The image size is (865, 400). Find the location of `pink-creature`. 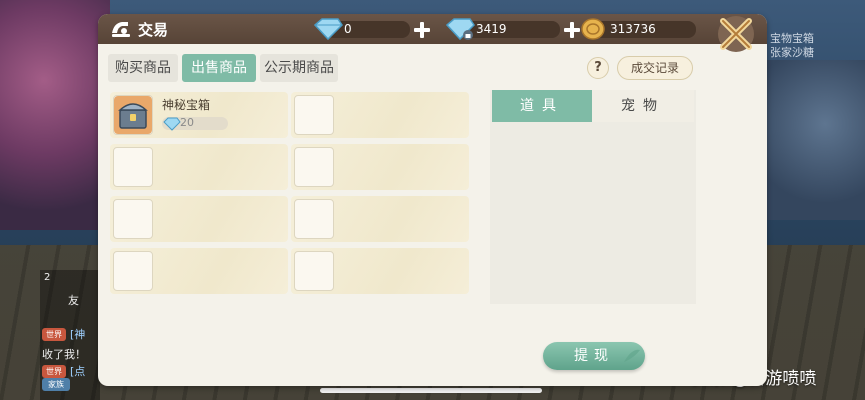

pink-creature is located at coordinates (55, 115).